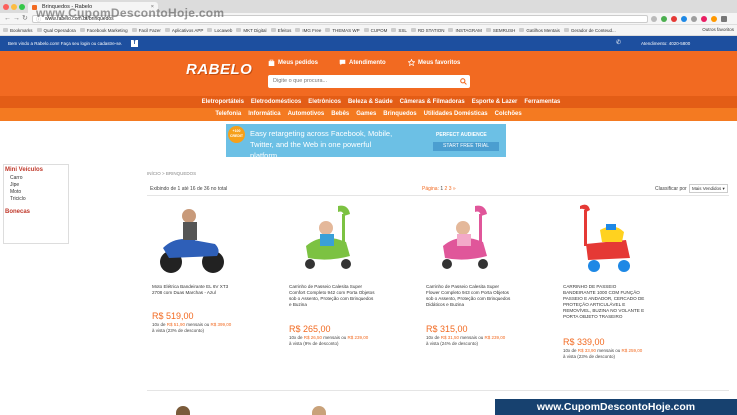  What do you see at coordinates (223, 102) in the screenshot?
I see `category-link: Eletroportáteis` at bounding box center [223, 102].